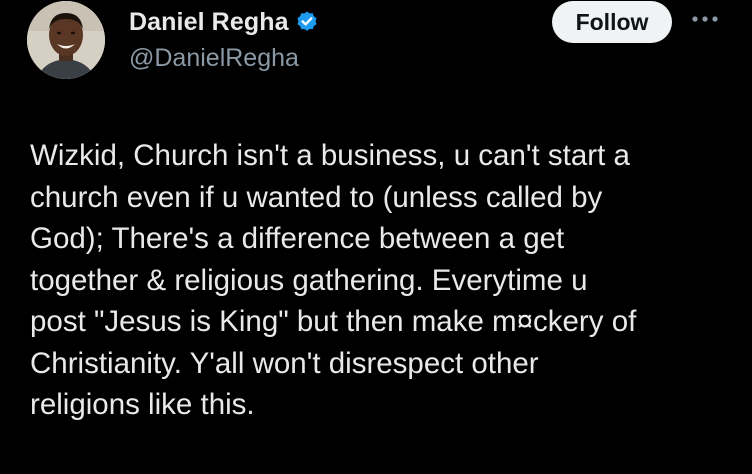  I want to click on avatar, so click(66, 40).